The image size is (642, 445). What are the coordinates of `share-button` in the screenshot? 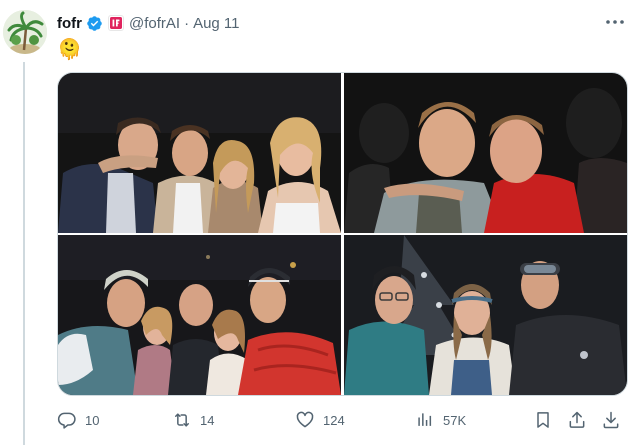 It's located at (577, 420).